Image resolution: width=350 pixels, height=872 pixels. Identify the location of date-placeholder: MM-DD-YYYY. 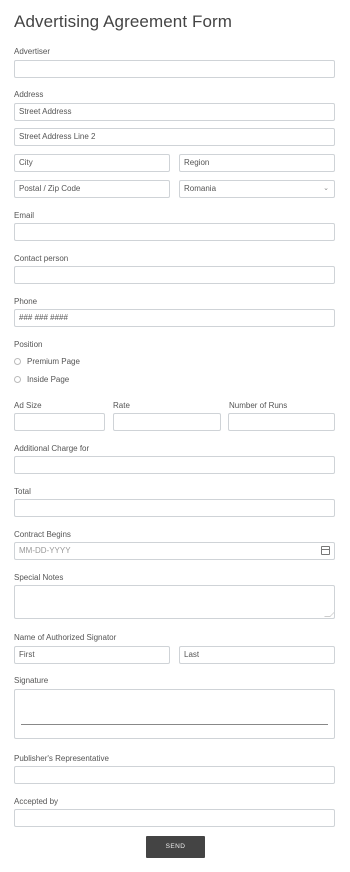
(45, 550).